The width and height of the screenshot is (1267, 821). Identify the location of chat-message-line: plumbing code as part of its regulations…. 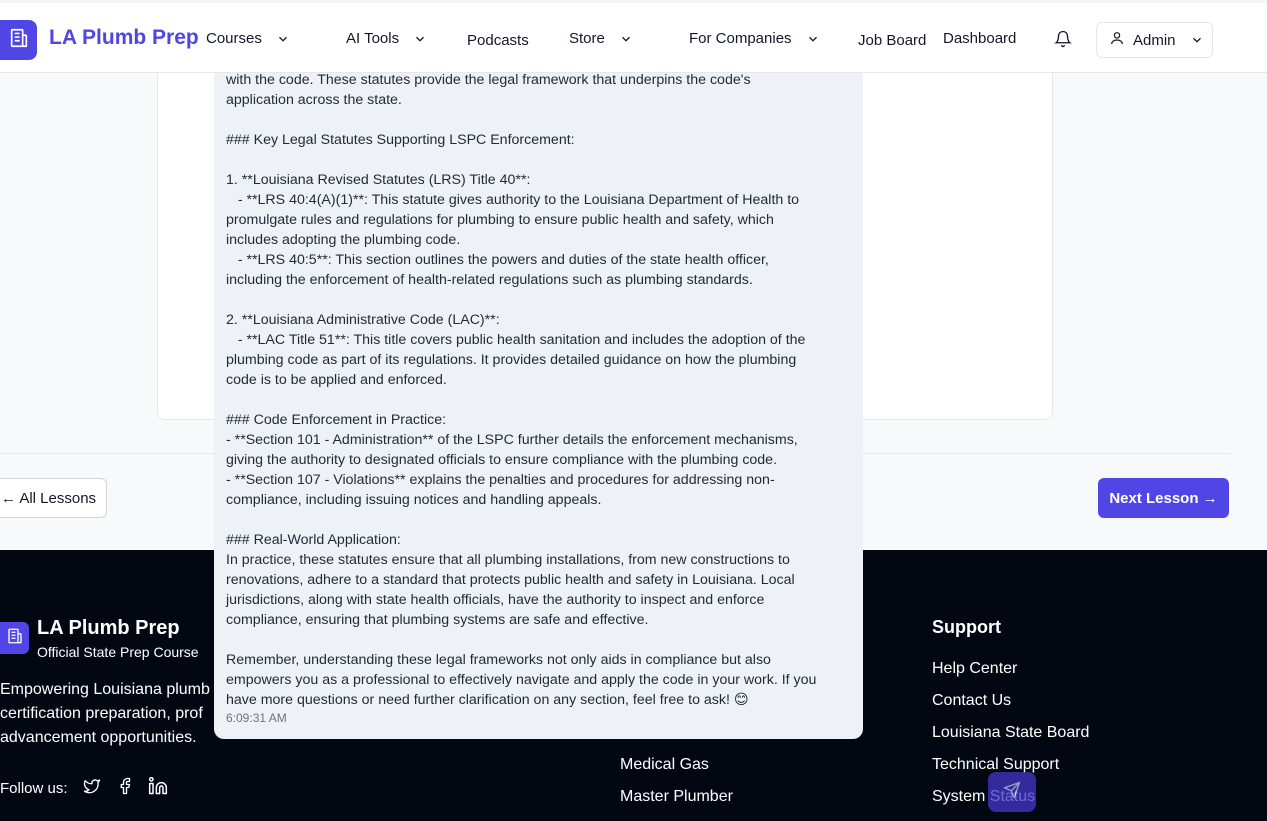
(511, 360).